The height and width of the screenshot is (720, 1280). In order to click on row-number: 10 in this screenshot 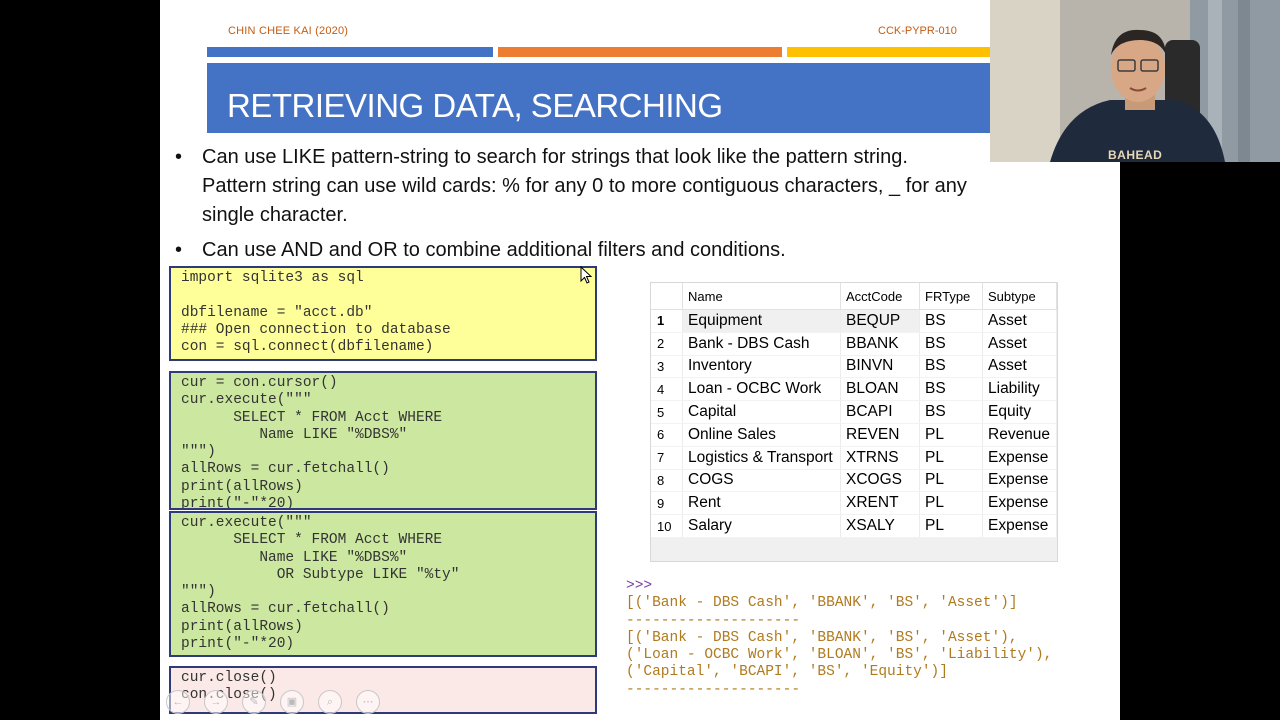, I will do `click(667, 526)`.